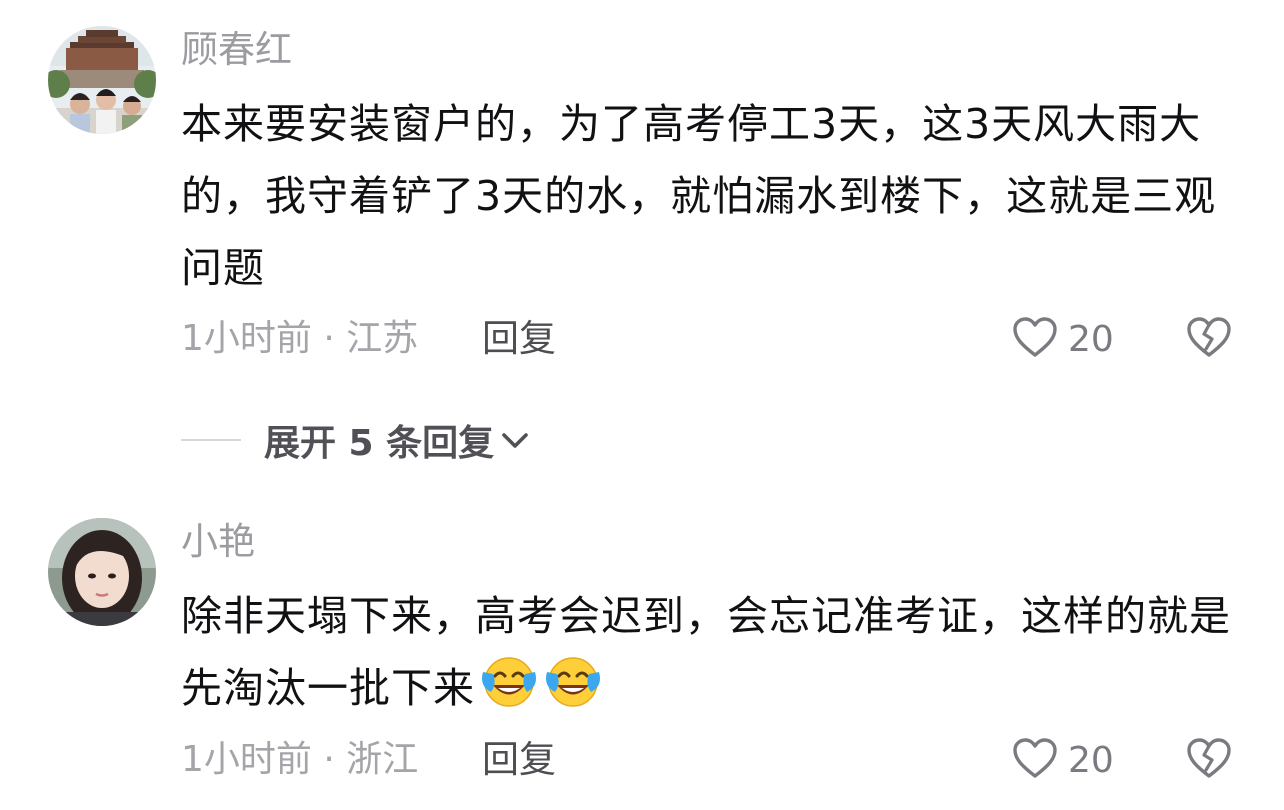 This screenshot has height=810, width=1284. Describe the element at coordinates (379, 443) in the screenshot. I see `expand-replies-label: 展开 5 条回复` at that location.